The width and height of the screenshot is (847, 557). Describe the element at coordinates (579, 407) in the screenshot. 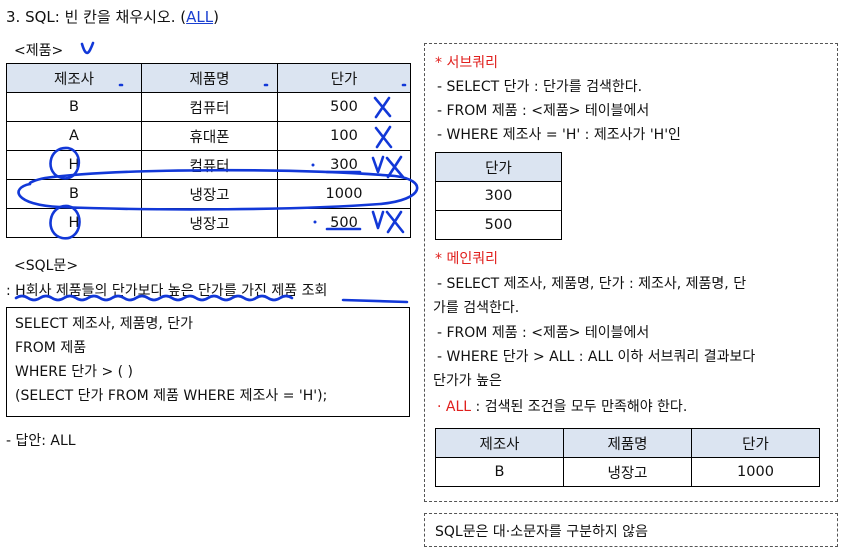

I see `all-note-text: : 검색된 조건을 모두 만족해야 한다.` at that location.